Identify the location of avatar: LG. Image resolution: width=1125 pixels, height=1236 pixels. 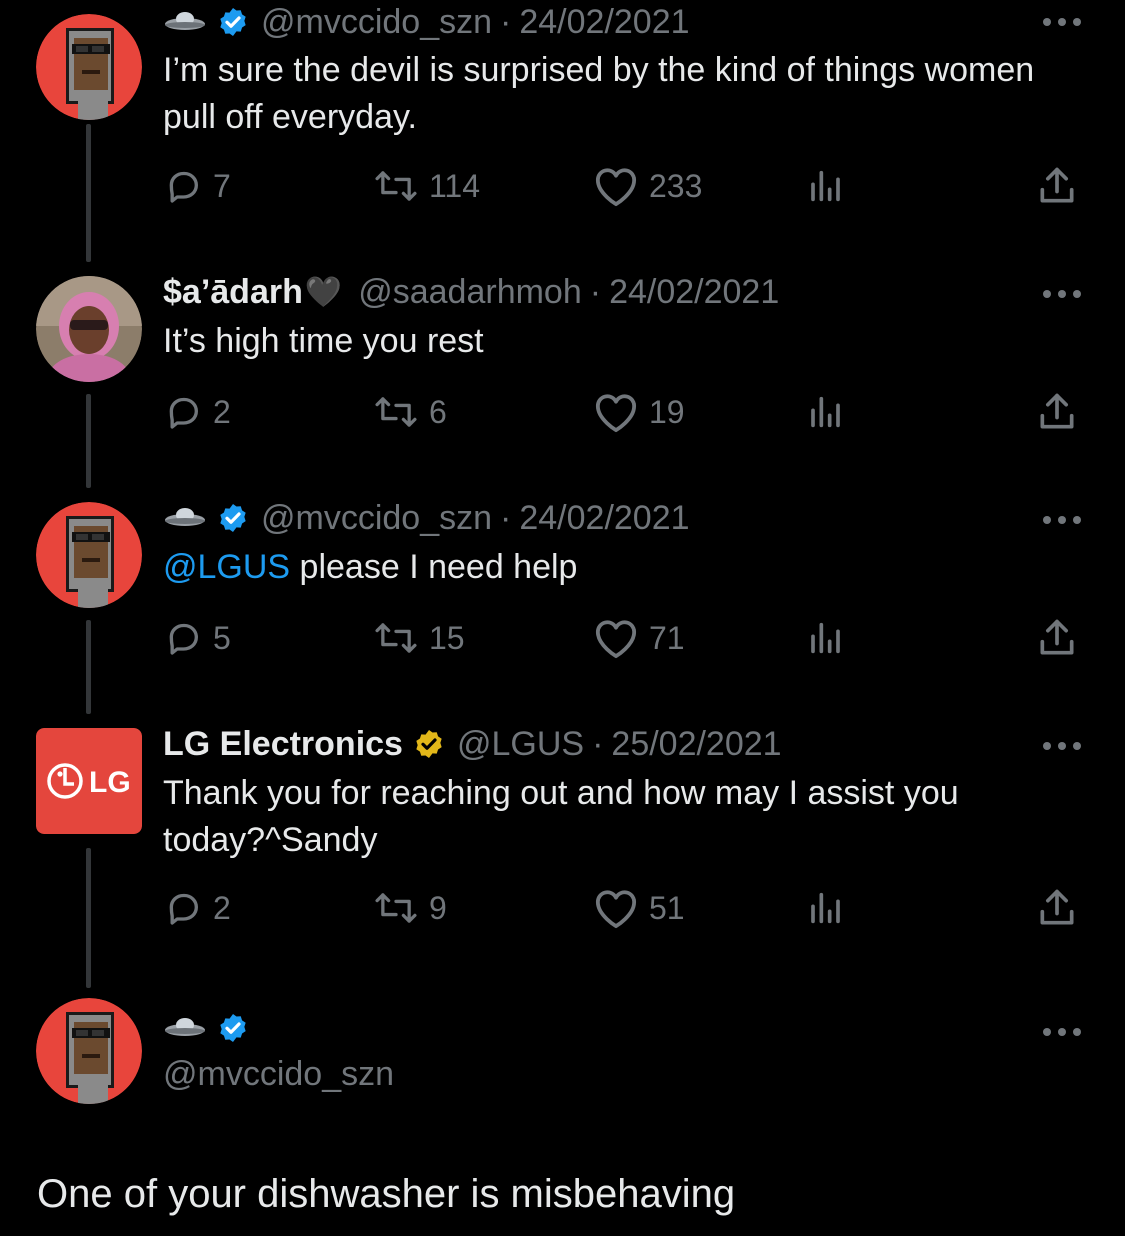
(89, 781).